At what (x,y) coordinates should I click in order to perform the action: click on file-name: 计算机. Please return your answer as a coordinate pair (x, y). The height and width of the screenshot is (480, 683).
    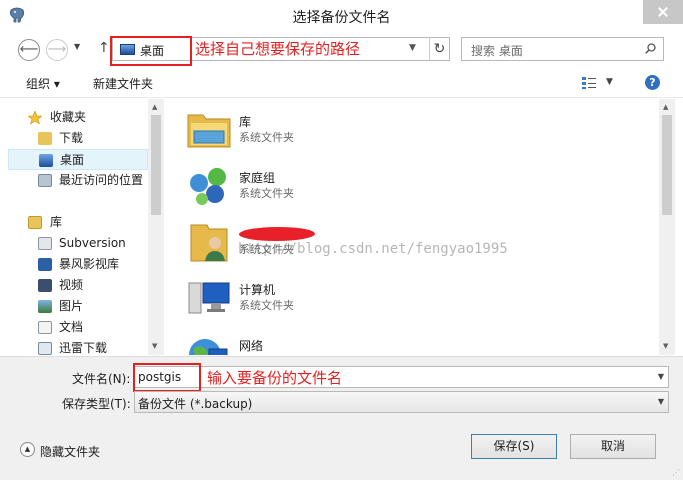
    Looking at the image, I should click on (257, 290).